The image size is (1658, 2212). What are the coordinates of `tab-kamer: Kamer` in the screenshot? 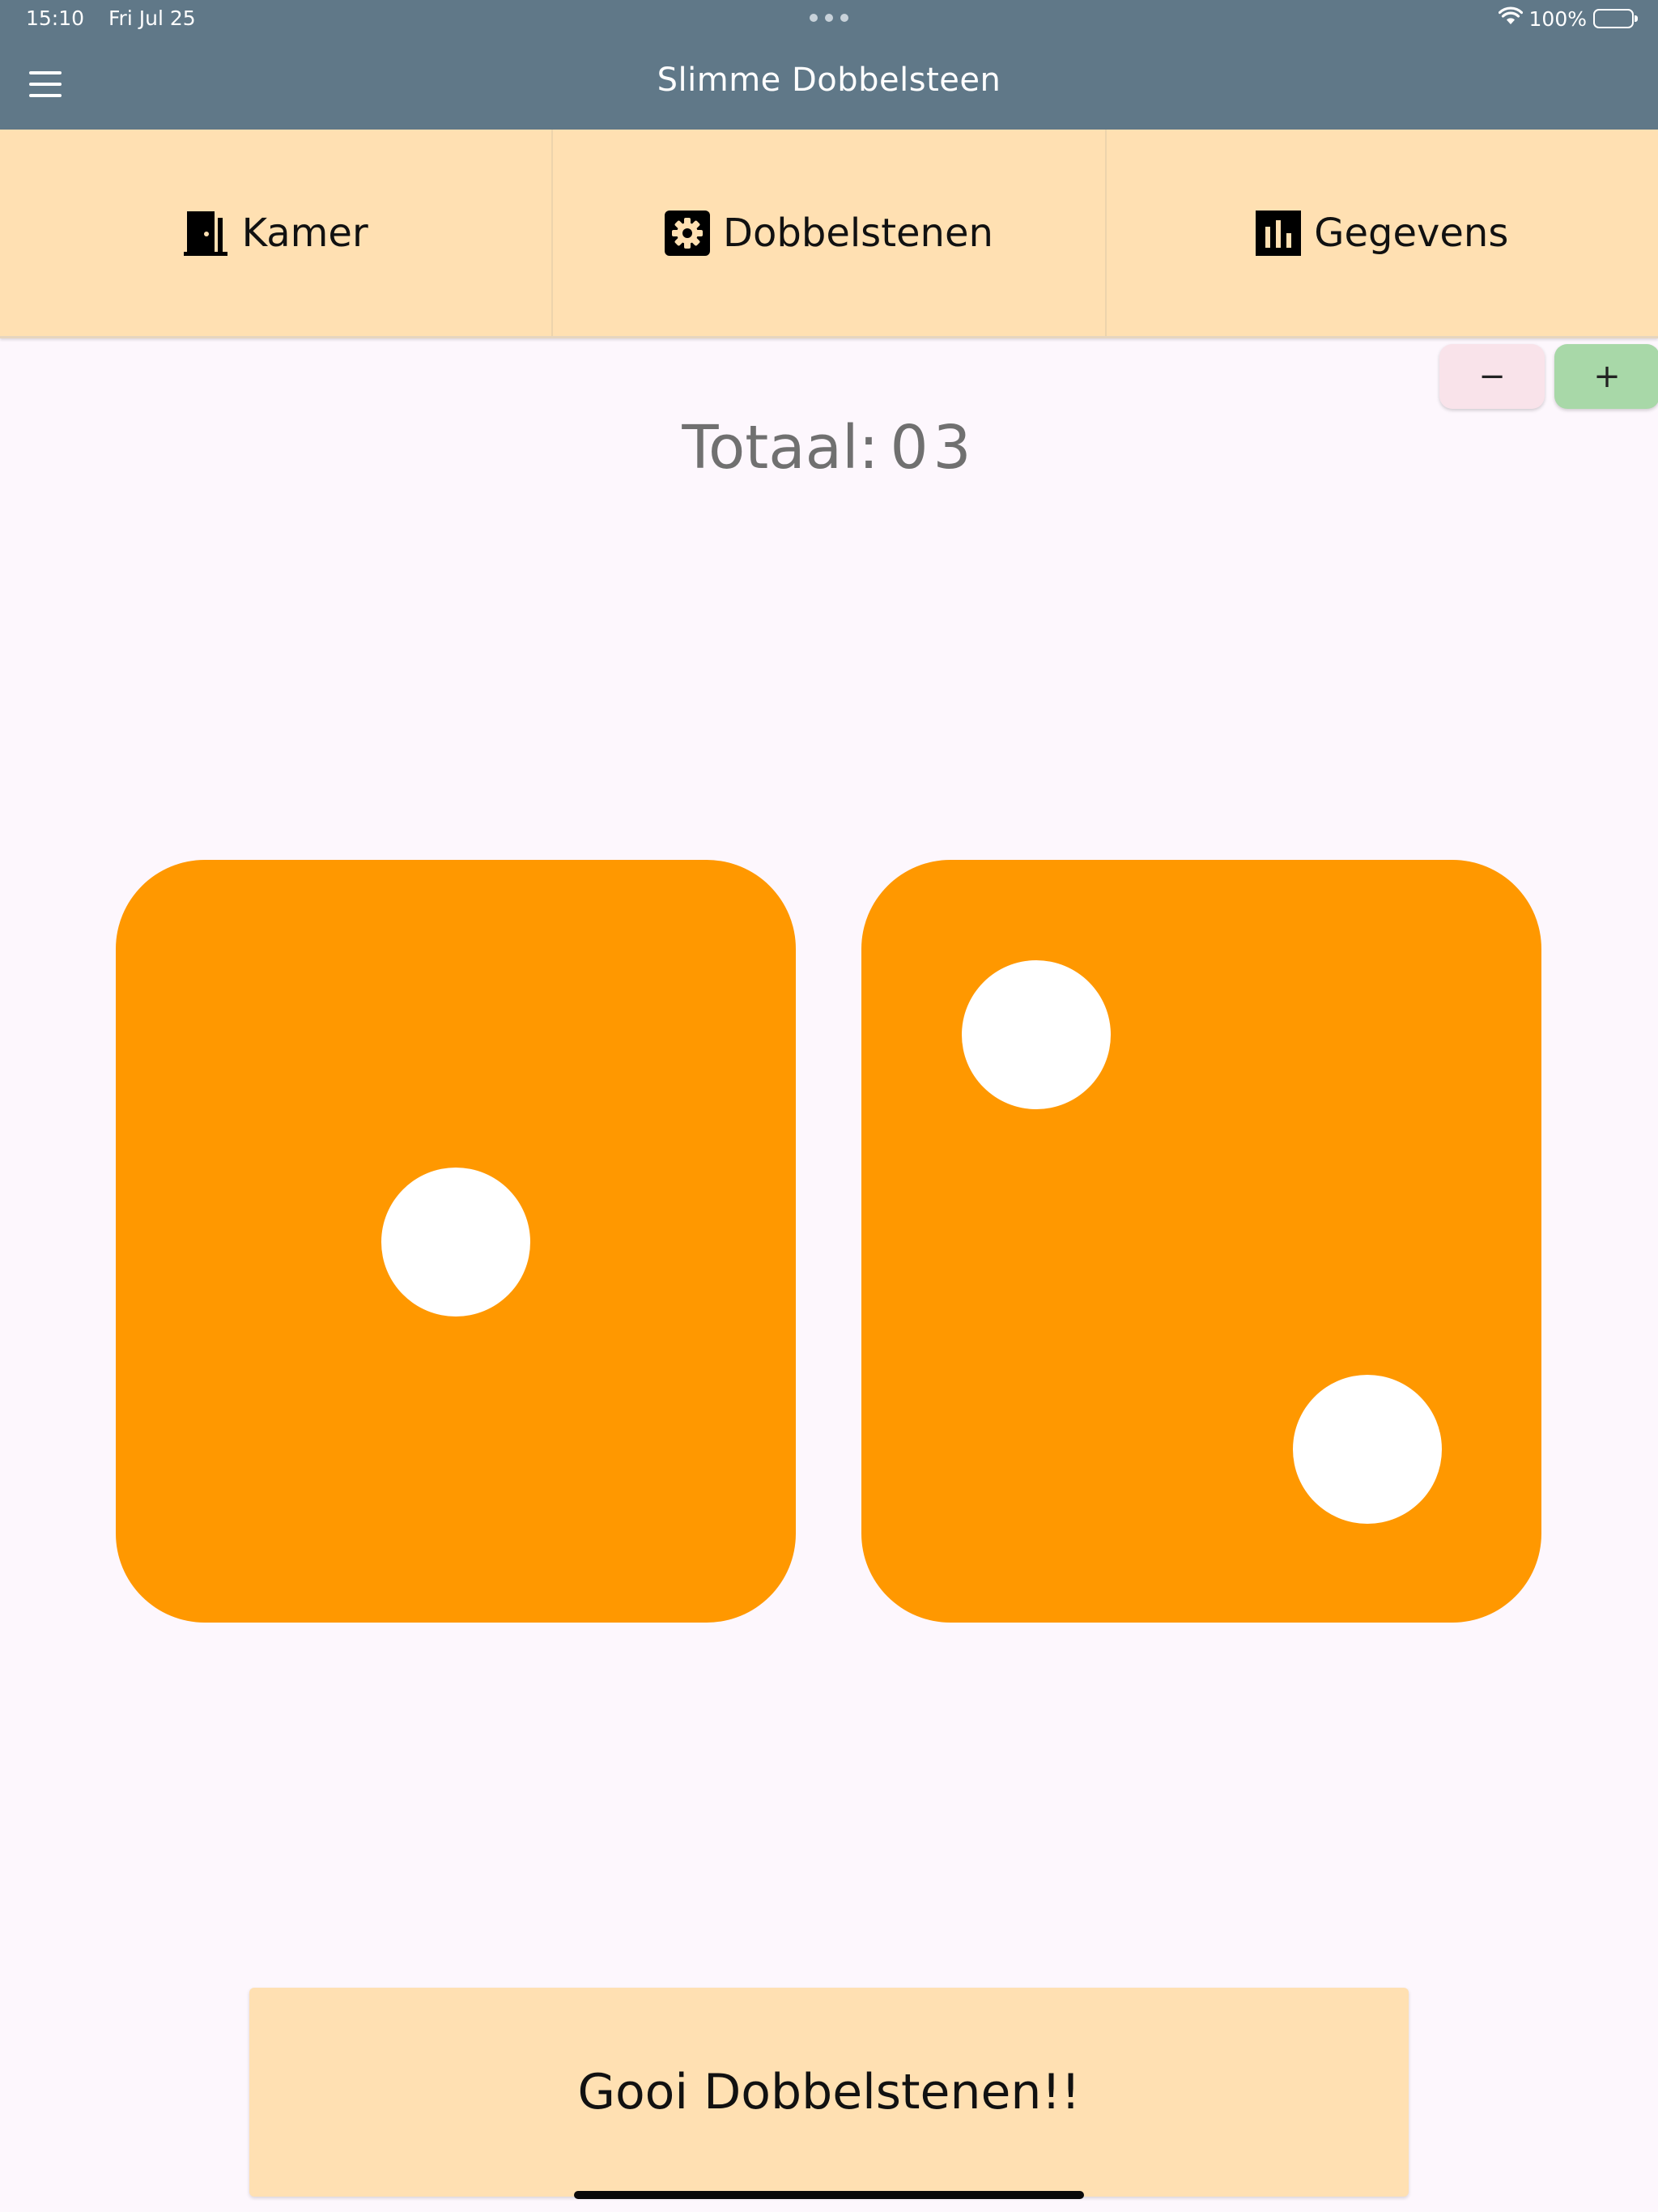 It's located at (277, 233).